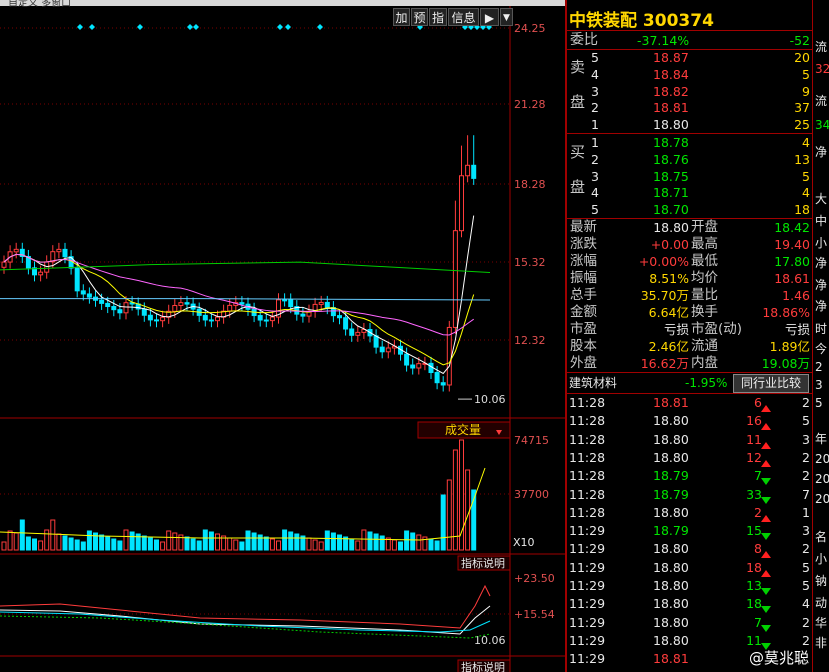 The width and height of the screenshot is (829, 672). Describe the element at coordinates (792, 244) in the screenshot. I see `stat-value: 19.40` at that location.